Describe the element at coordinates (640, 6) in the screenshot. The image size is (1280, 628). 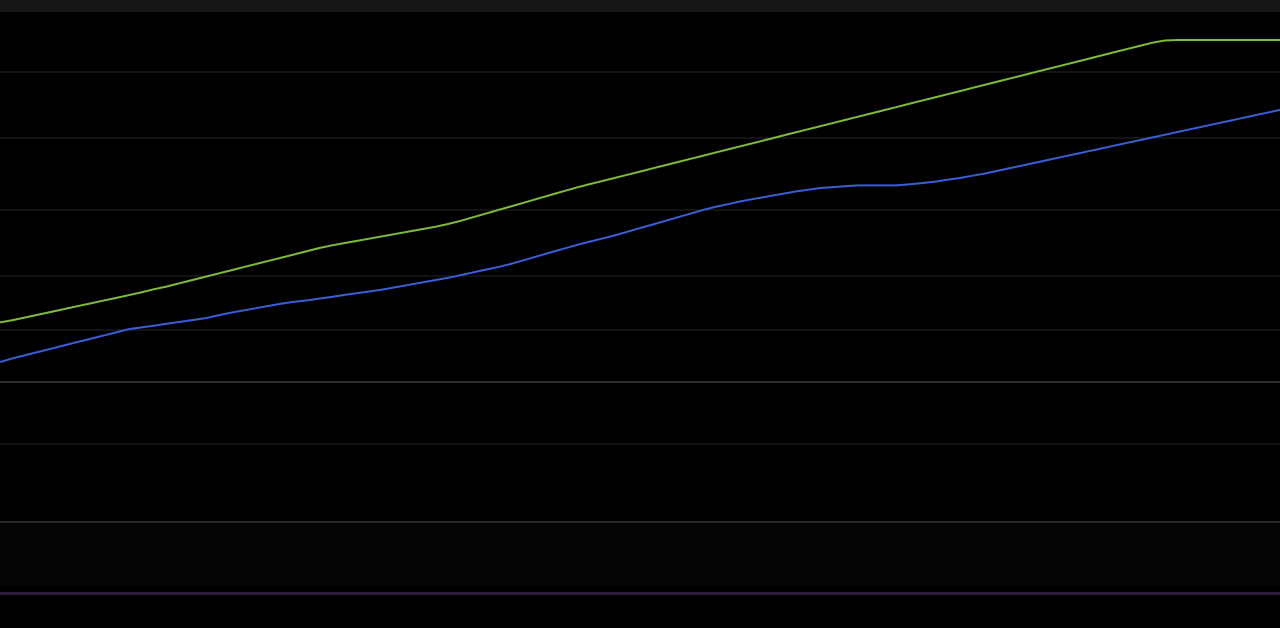
I see `top-band` at that location.